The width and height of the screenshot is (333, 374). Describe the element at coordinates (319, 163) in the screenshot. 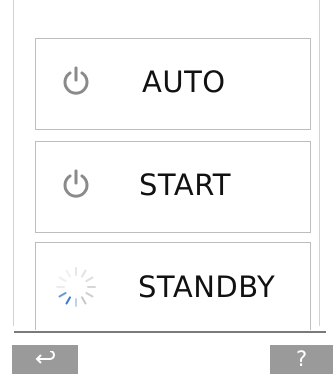

I see `frame-border-right` at that location.